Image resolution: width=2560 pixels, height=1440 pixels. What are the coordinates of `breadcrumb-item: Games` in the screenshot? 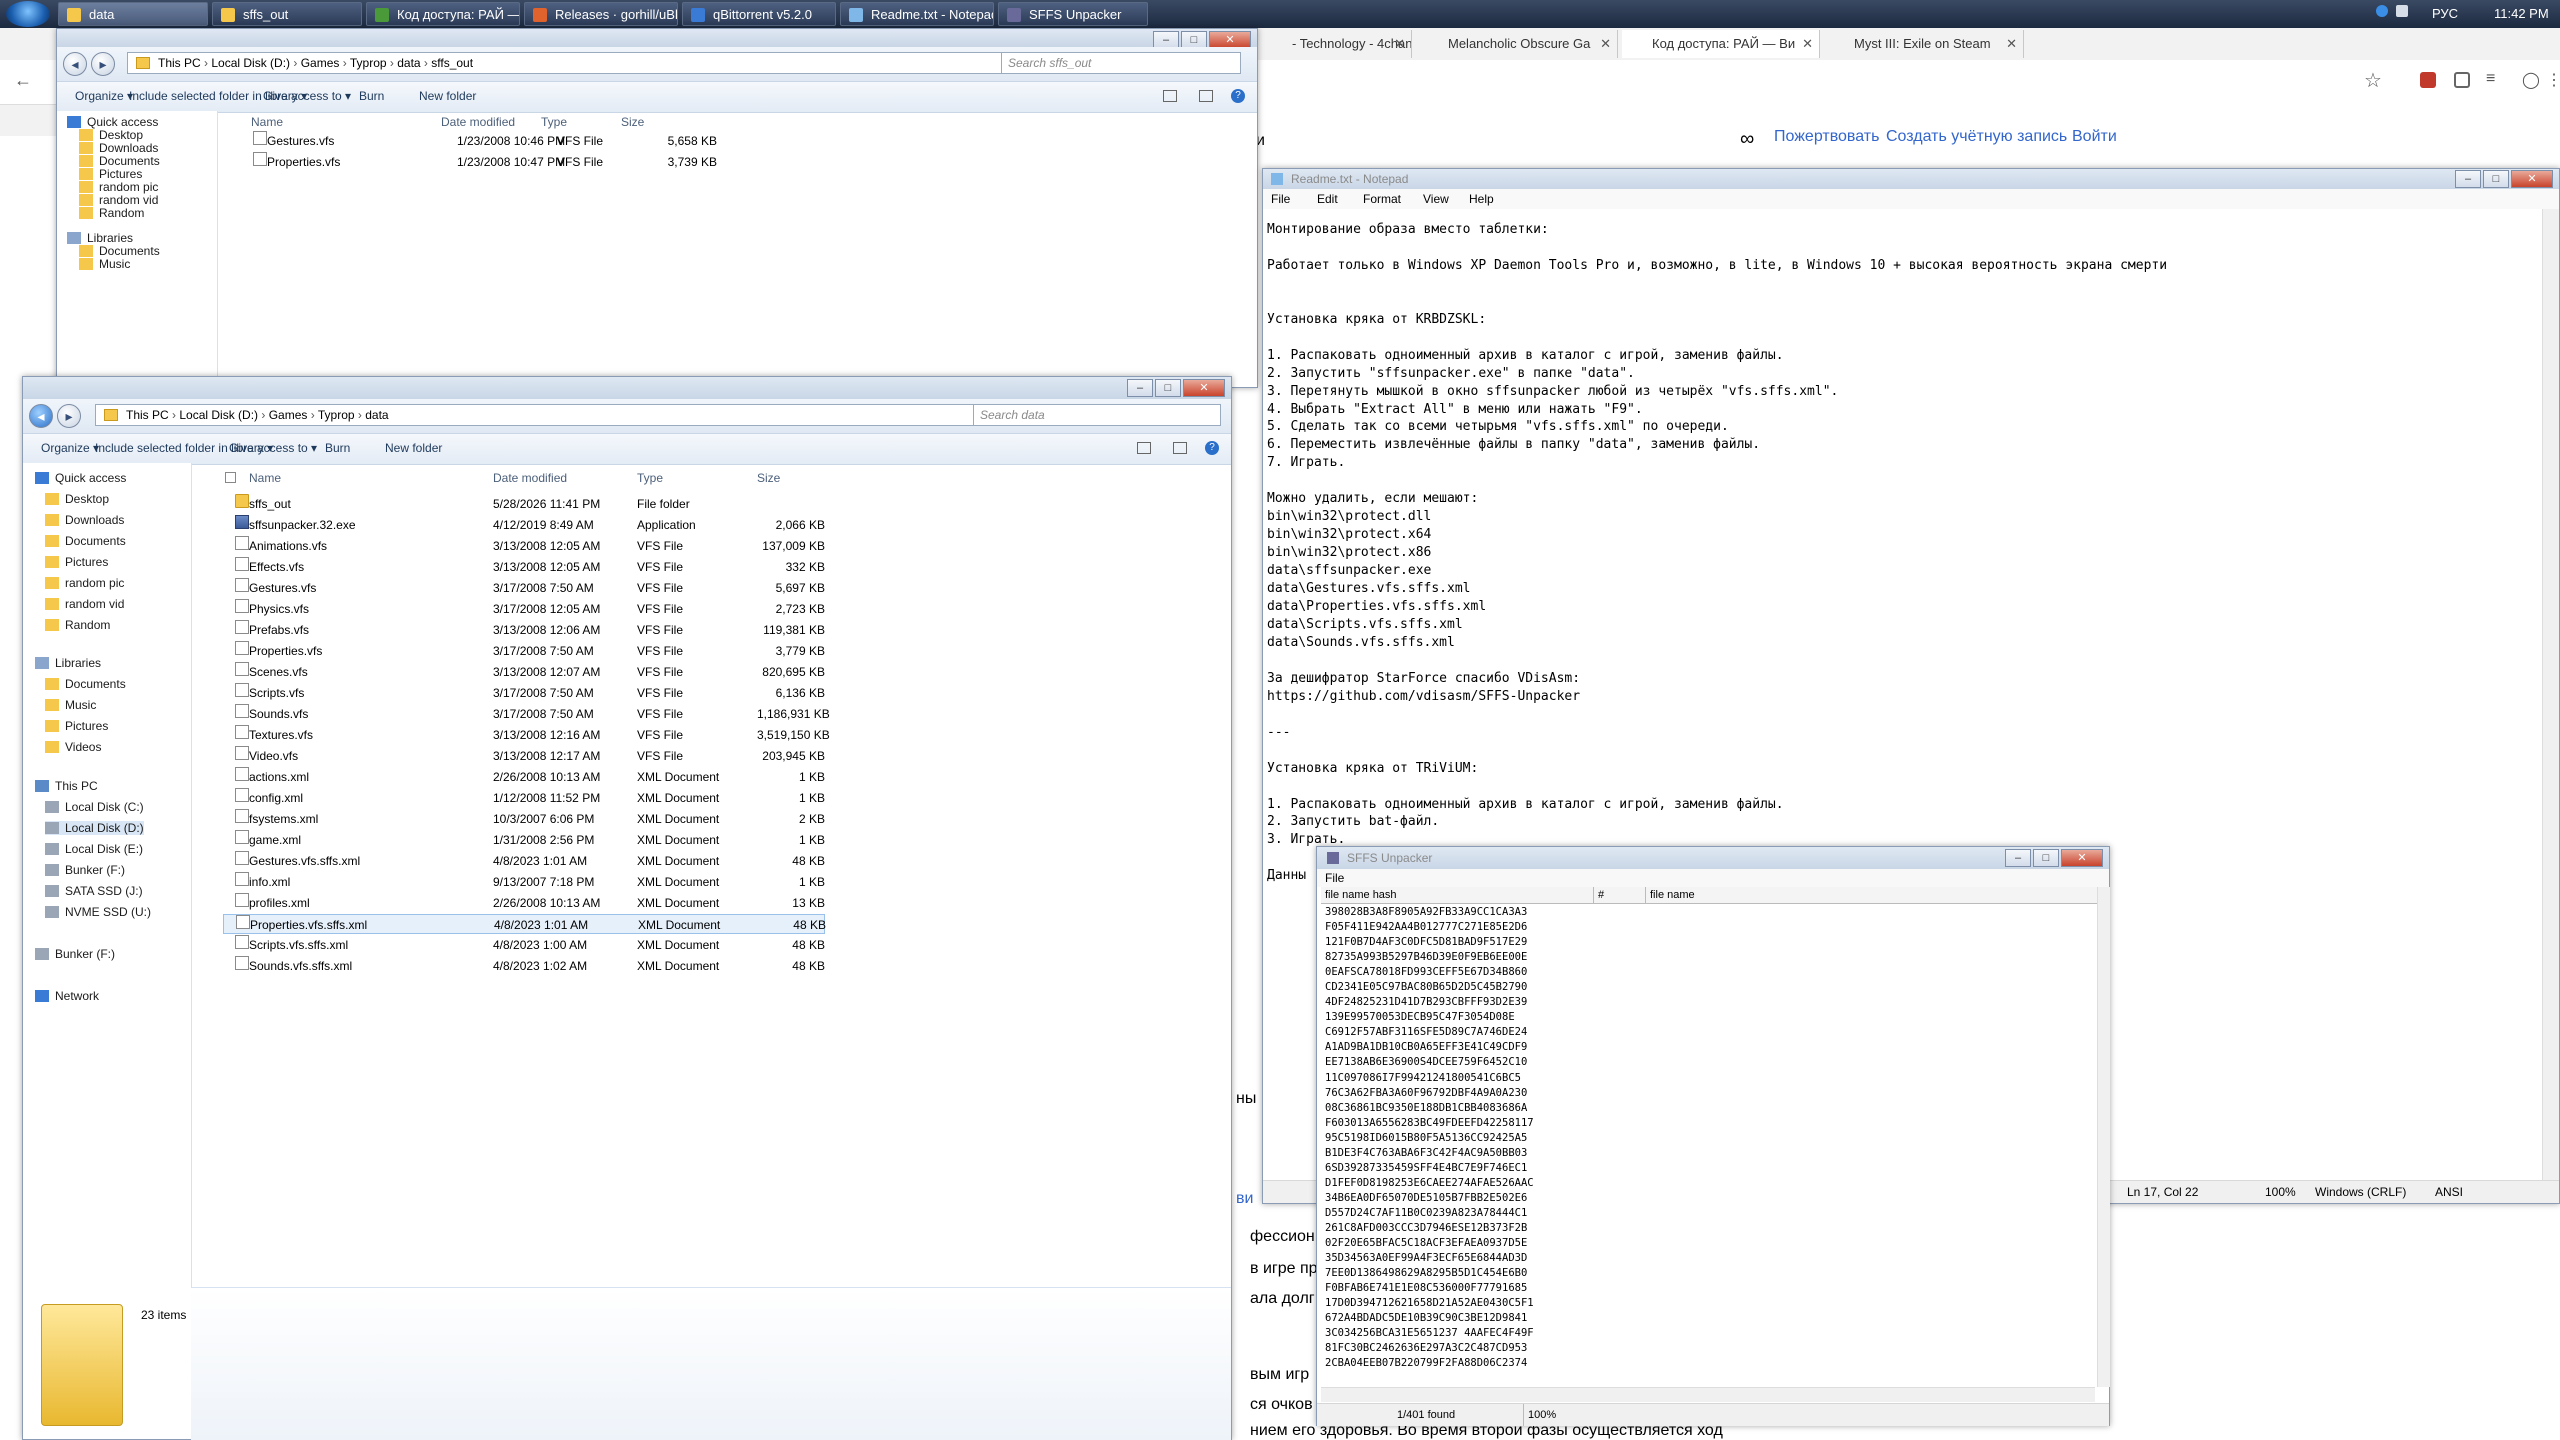 It's located at (320, 63).